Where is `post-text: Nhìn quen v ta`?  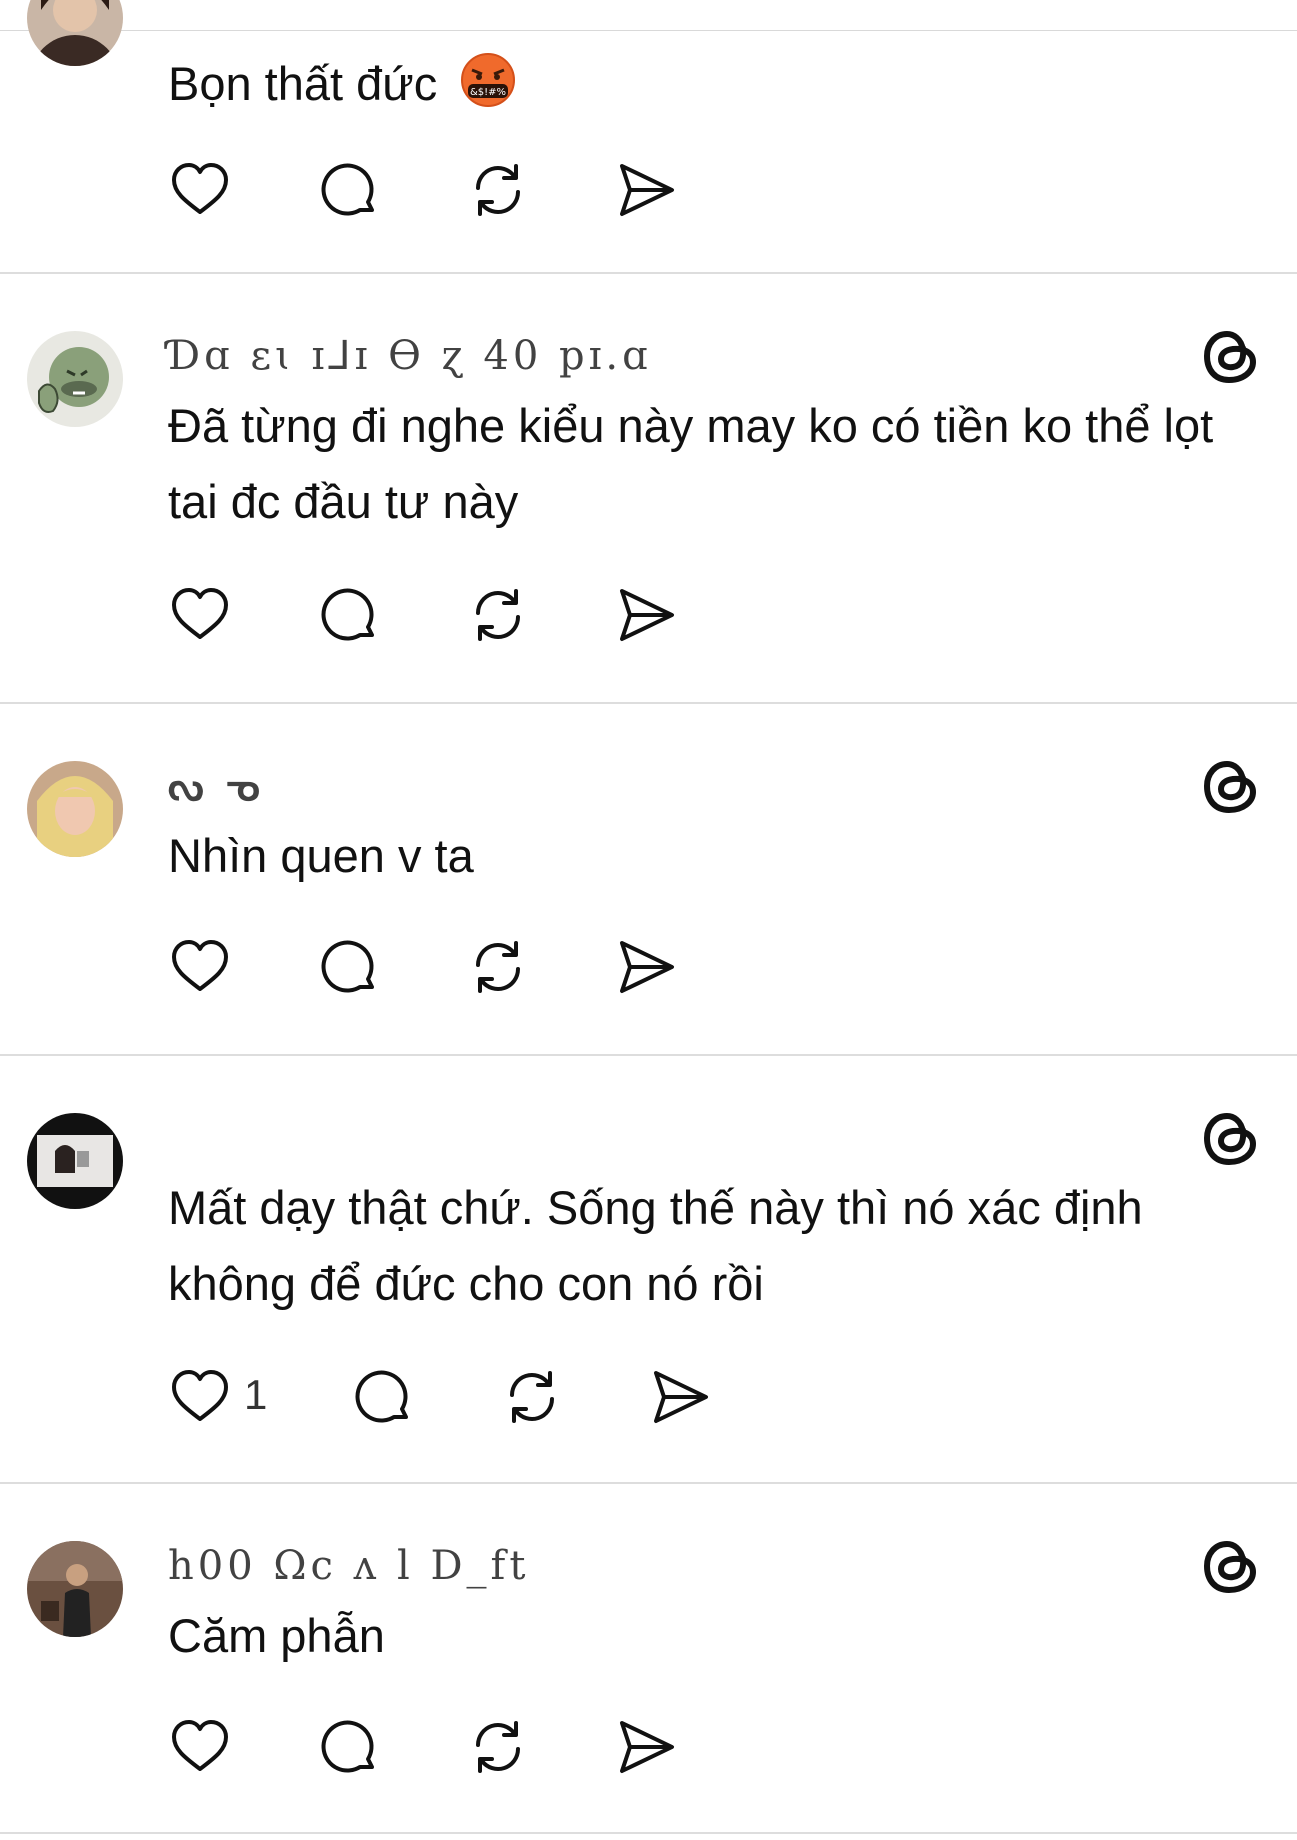
post-text: Nhìn quen v ta is located at coordinates (321, 855).